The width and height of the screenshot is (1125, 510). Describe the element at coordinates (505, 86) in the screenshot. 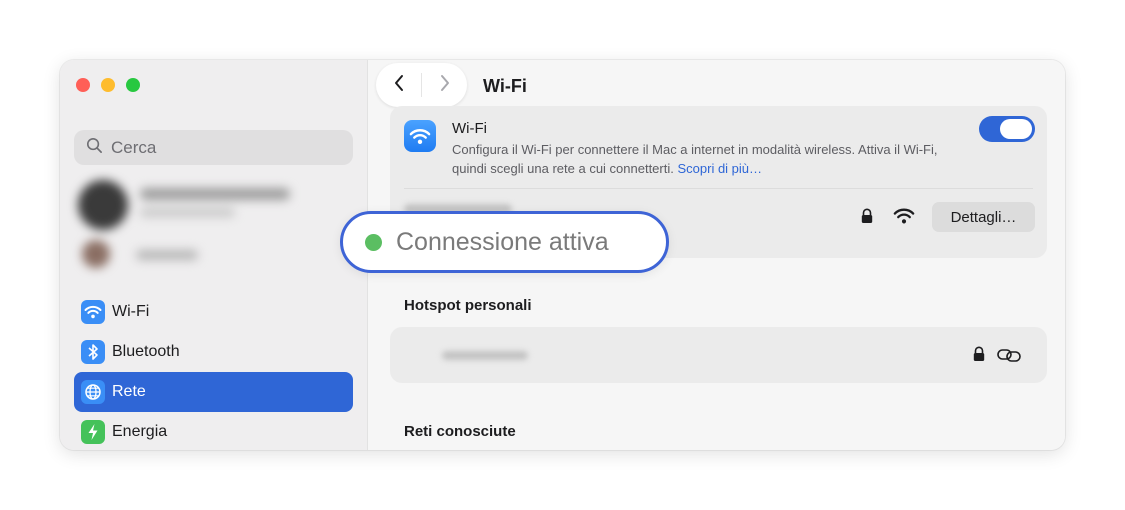

I see `page-title: Wi-Fi` at that location.